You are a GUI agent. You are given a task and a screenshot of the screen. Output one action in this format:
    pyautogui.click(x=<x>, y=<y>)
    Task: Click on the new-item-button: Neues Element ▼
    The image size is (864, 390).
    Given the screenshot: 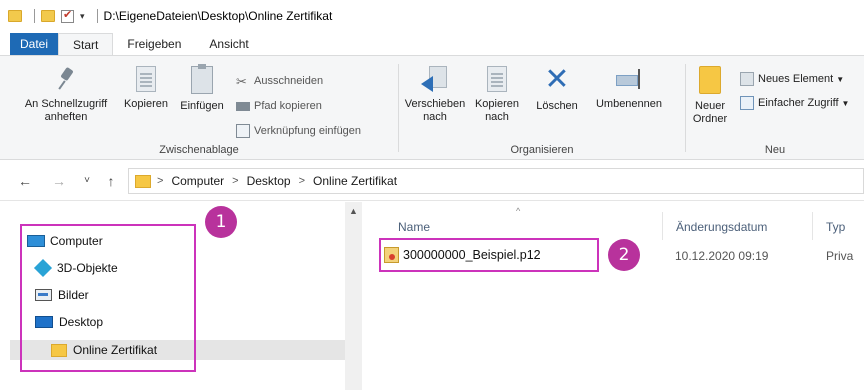 What is the action you would take?
    pyautogui.click(x=792, y=79)
    